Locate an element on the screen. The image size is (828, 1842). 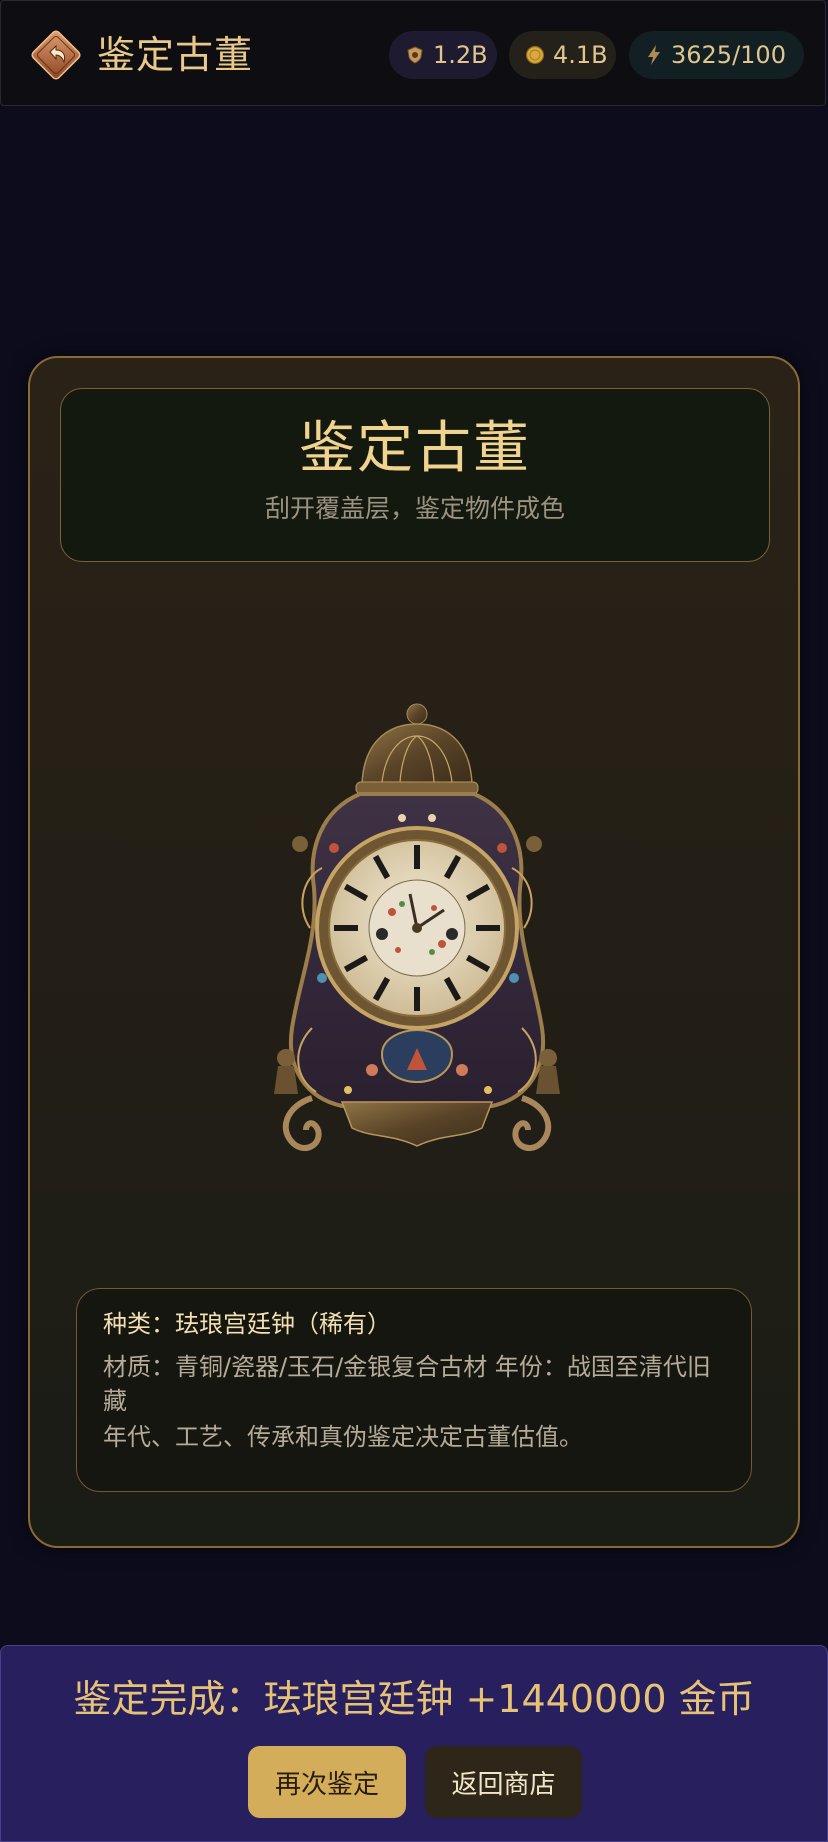
page-title: 鉴定古董 is located at coordinates (175, 55).